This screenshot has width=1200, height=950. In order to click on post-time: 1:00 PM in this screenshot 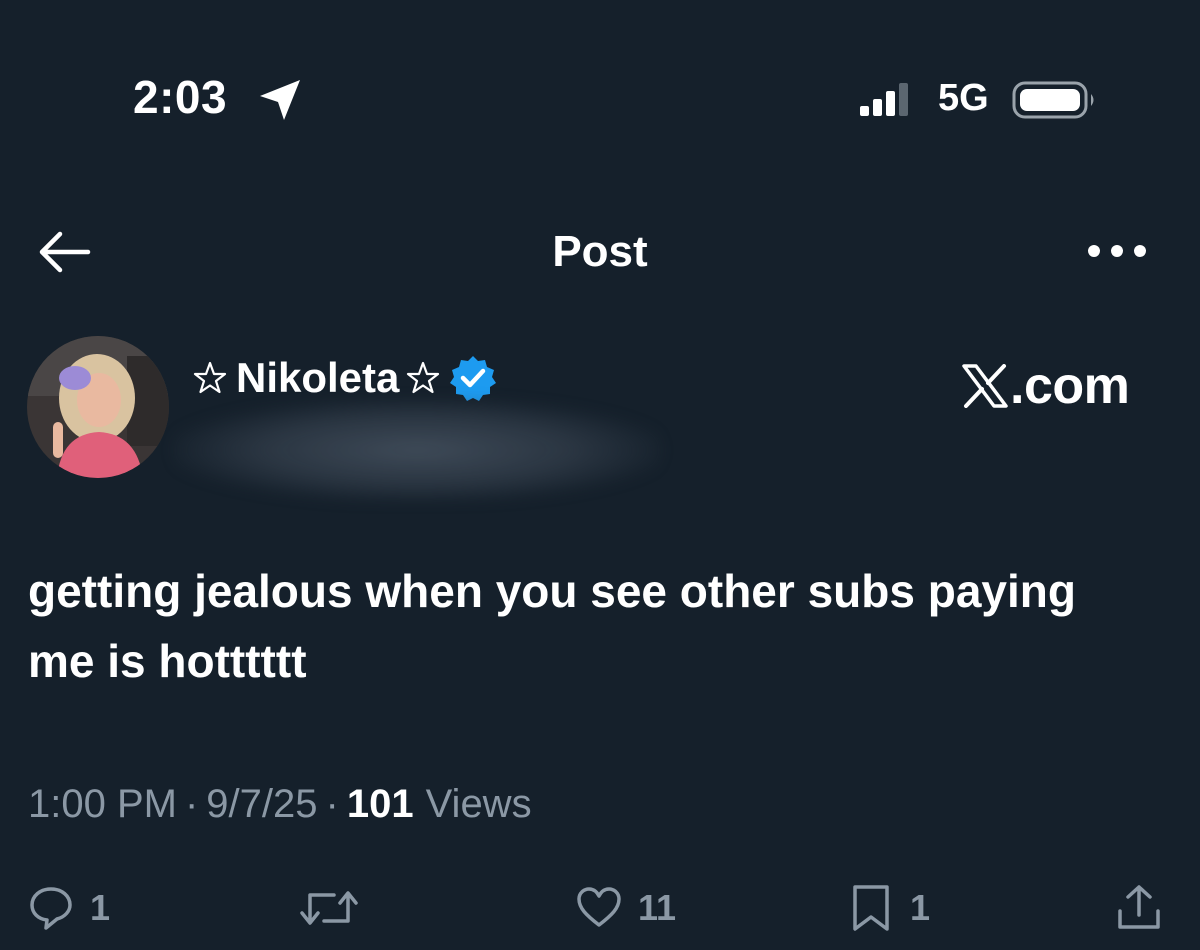, I will do `click(102, 804)`.